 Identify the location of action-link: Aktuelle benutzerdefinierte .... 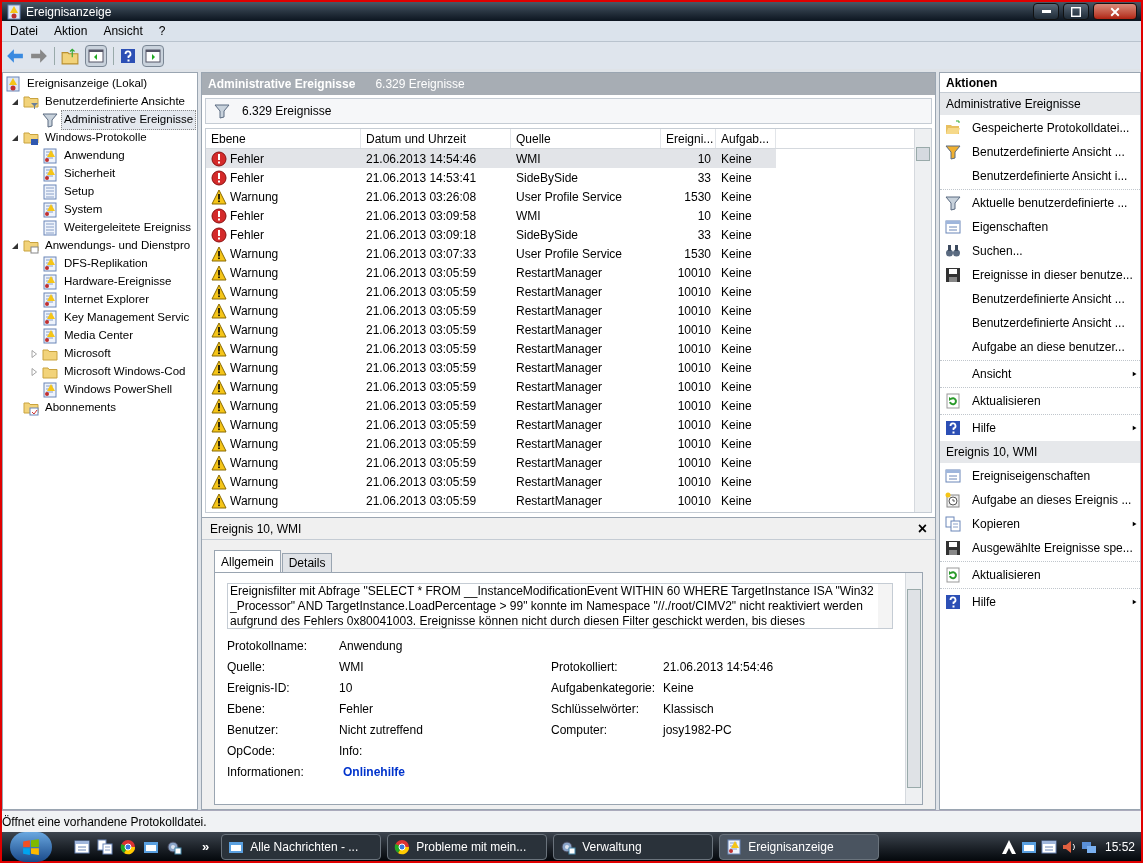
(1055, 203).